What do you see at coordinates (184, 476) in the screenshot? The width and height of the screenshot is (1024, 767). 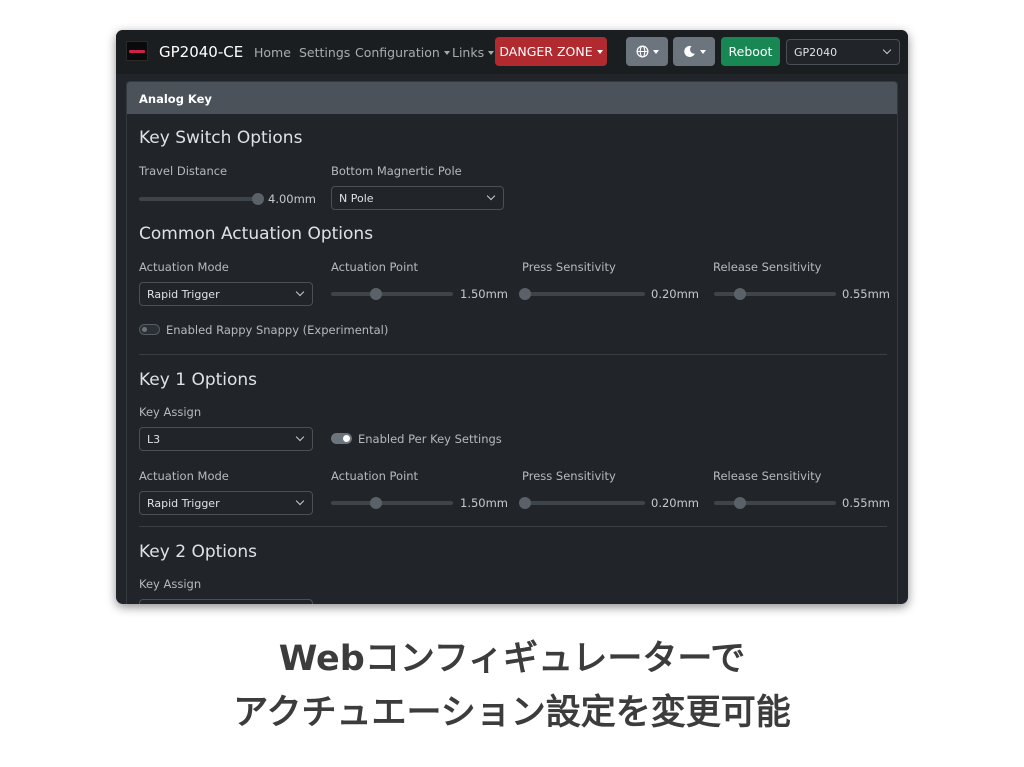 I see `key1-actuation-mode-label: Actuation Mode` at bounding box center [184, 476].